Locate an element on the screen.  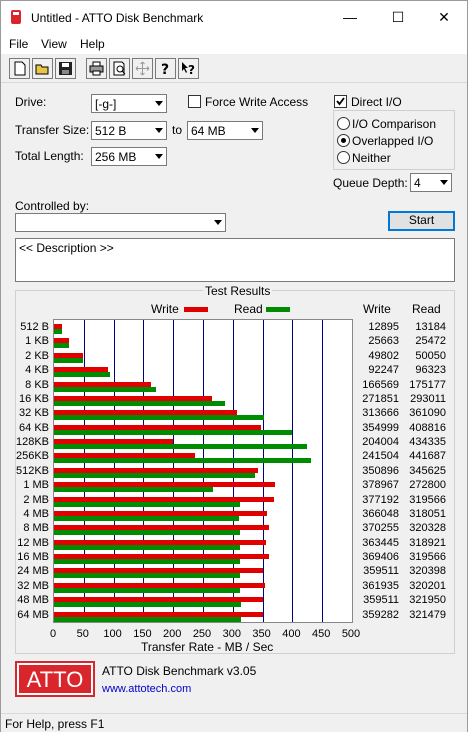
menu-view: View is located at coordinates (54, 44).